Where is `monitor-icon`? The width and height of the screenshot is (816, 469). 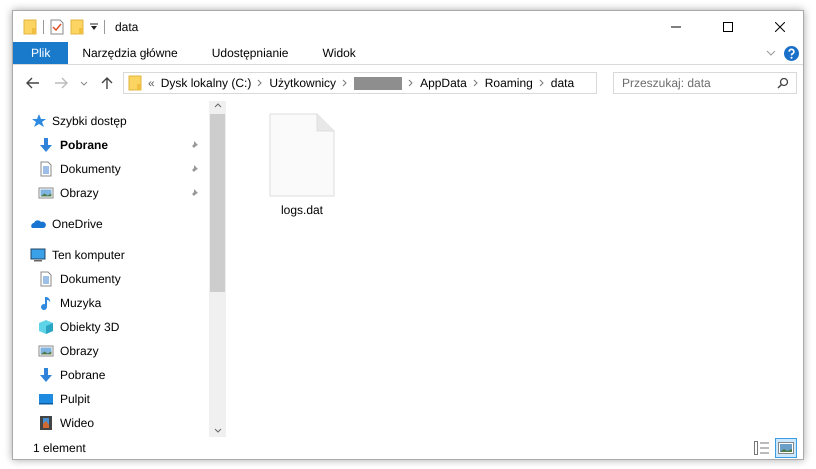
monitor-icon is located at coordinates (38, 255).